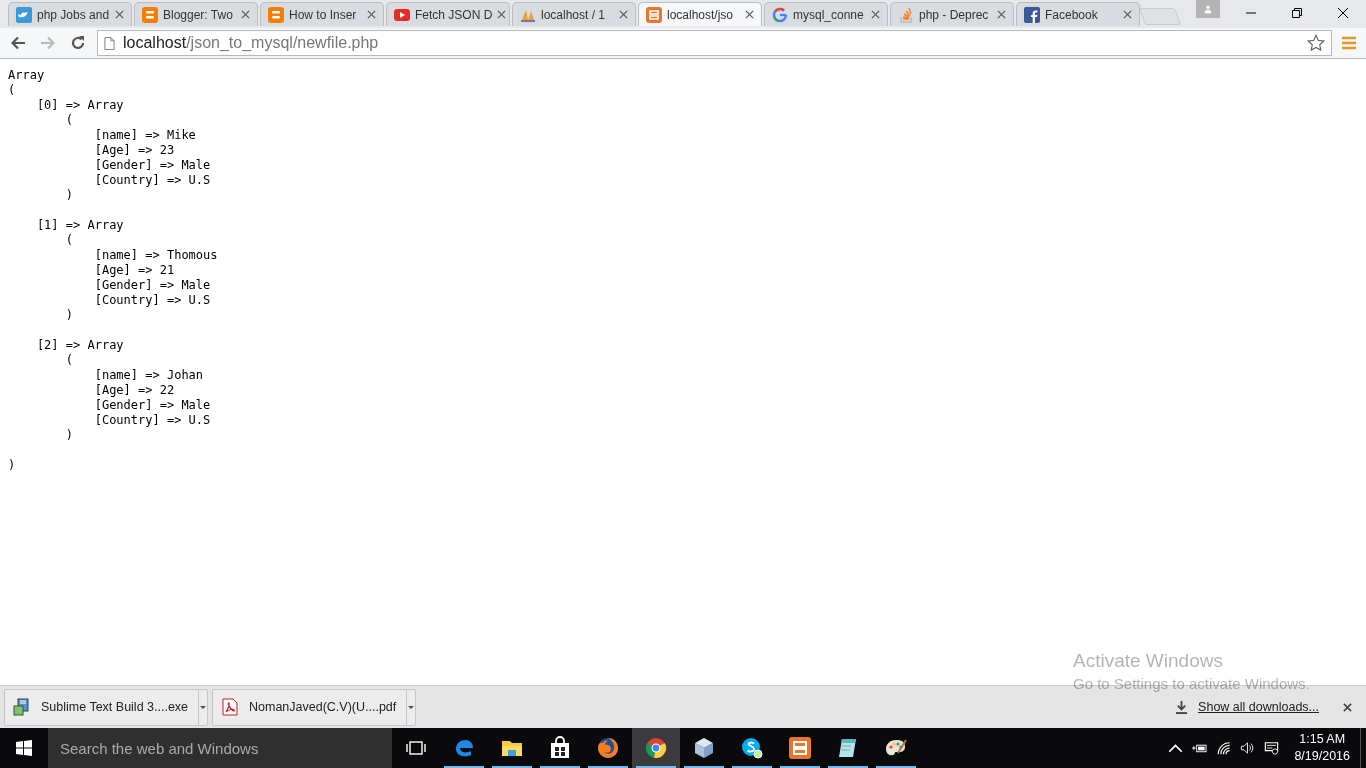 The image size is (1366, 768). I want to click on tab-title: Blogger: Two, so click(198, 14).